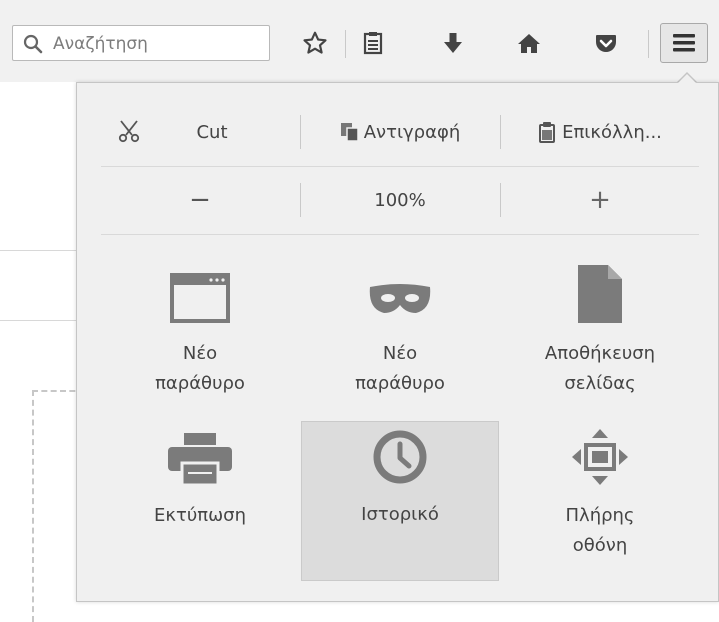 The image size is (719, 622). Describe the element at coordinates (400, 298) in the screenshot. I see `private-mask-icon` at that location.